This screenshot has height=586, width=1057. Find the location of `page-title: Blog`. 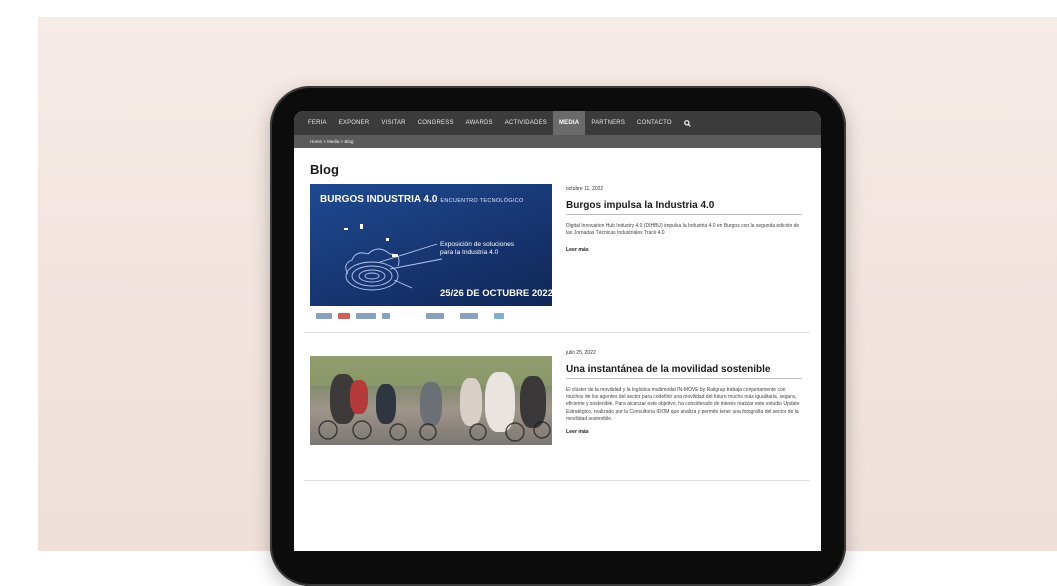

page-title: Blog is located at coordinates (324, 169).